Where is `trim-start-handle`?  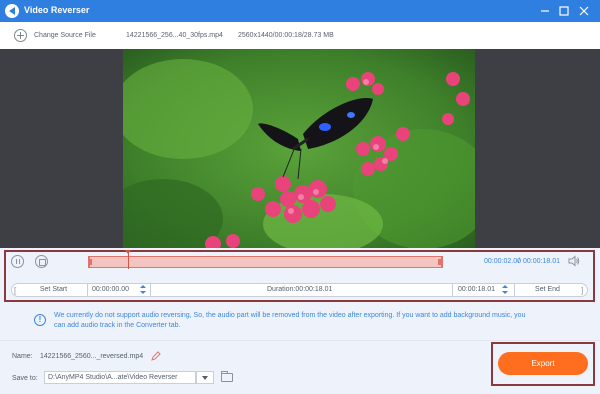
trim-start-handle is located at coordinates (90, 262).